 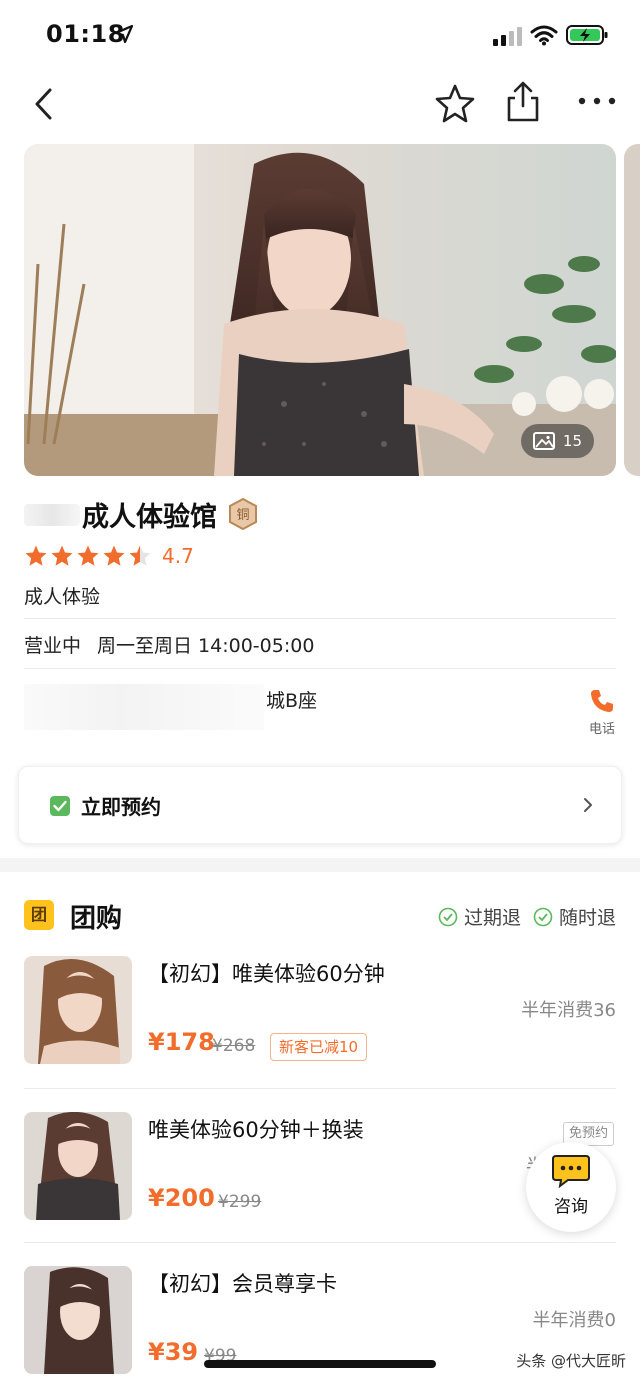 What do you see at coordinates (320, 916) in the screenshot?
I see `group-buy-header: 团 团购 过期退 随时退` at bounding box center [320, 916].